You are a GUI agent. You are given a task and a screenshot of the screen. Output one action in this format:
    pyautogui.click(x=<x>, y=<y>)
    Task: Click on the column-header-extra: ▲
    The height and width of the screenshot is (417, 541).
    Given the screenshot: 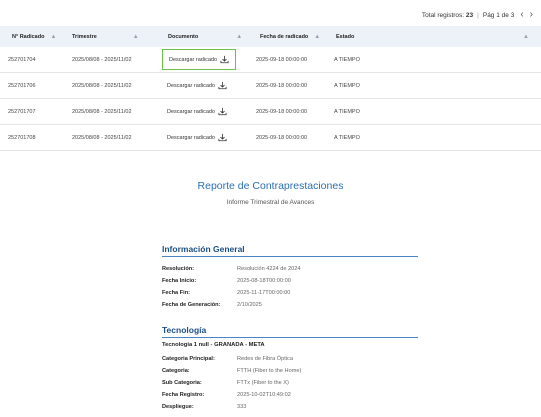 What is the action you would take?
    pyautogui.click(x=474, y=36)
    